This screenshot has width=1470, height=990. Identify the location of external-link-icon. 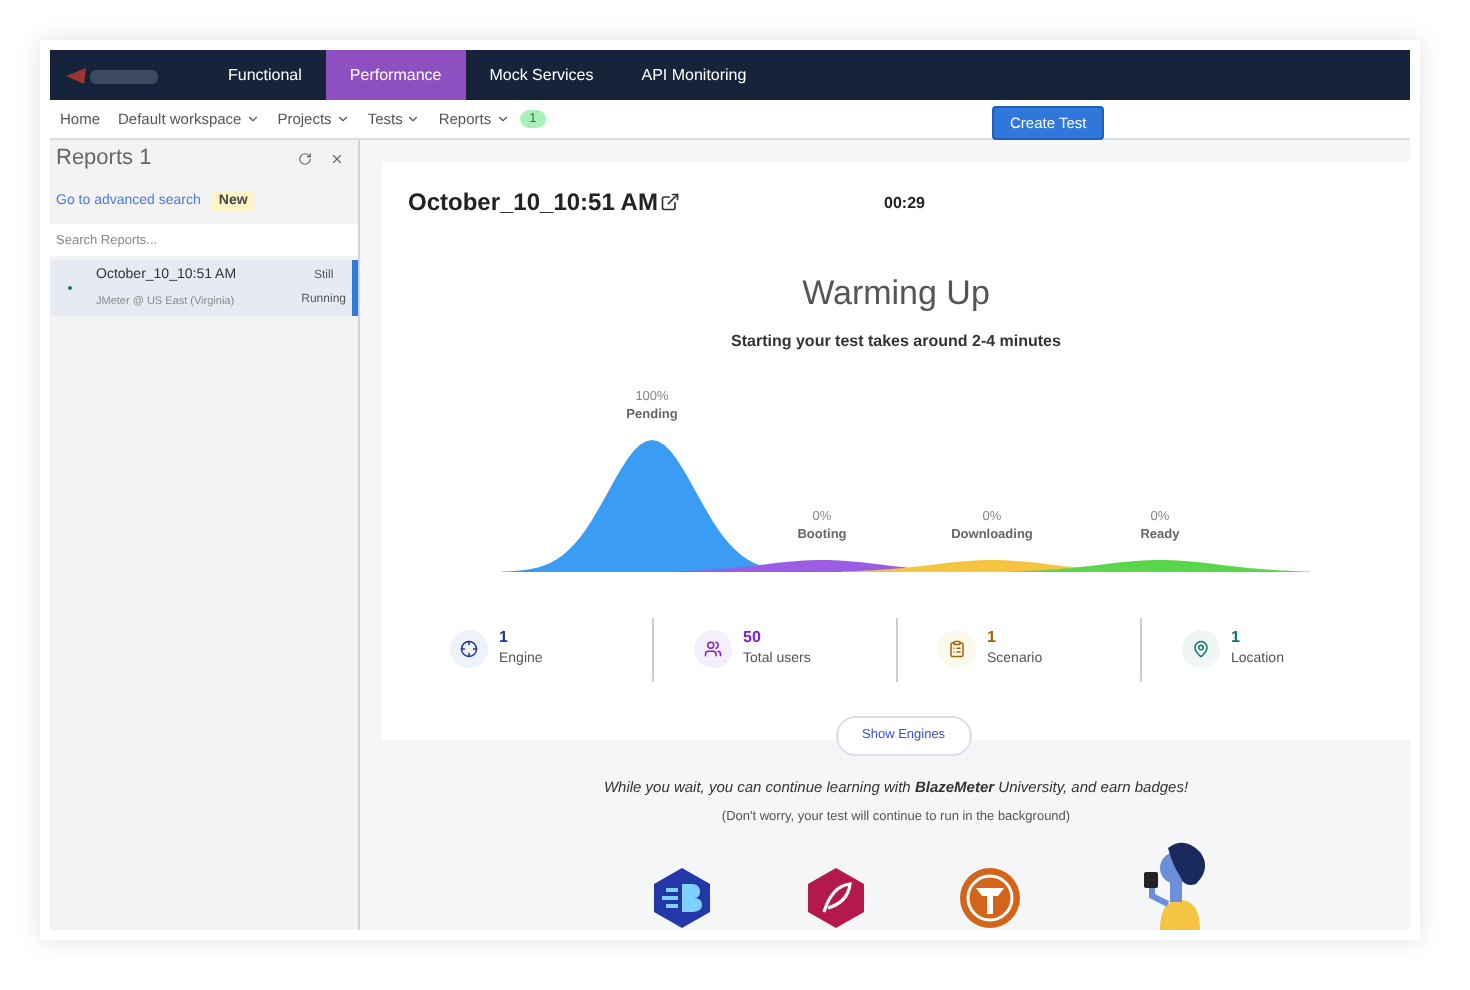
(669, 202).